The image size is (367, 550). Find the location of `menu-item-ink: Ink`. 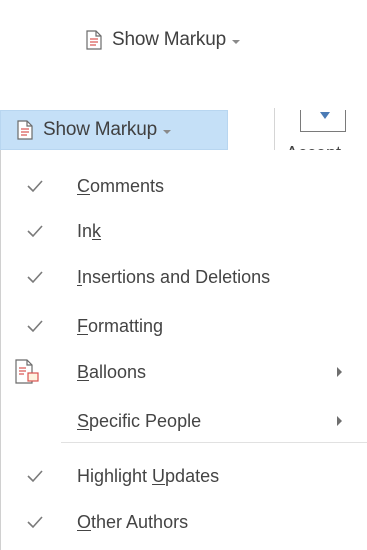

menu-item-ink: Ink is located at coordinates (184, 231).